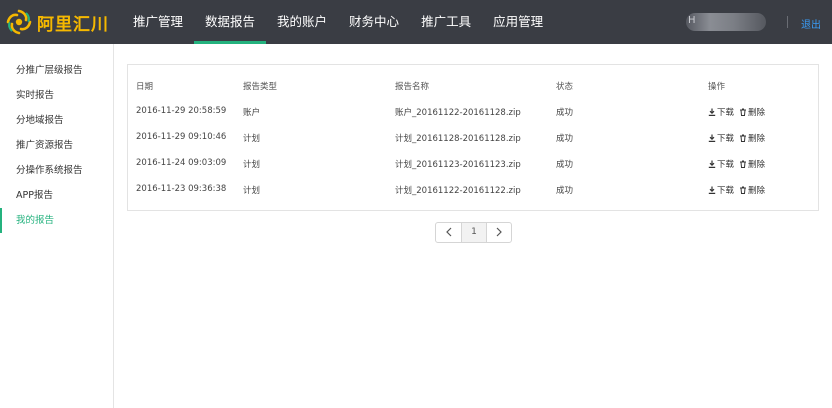 This screenshot has height=408, width=832. Describe the element at coordinates (230, 22) in the screenshot. I see `nav-item-reports: 数据报告` at that location.